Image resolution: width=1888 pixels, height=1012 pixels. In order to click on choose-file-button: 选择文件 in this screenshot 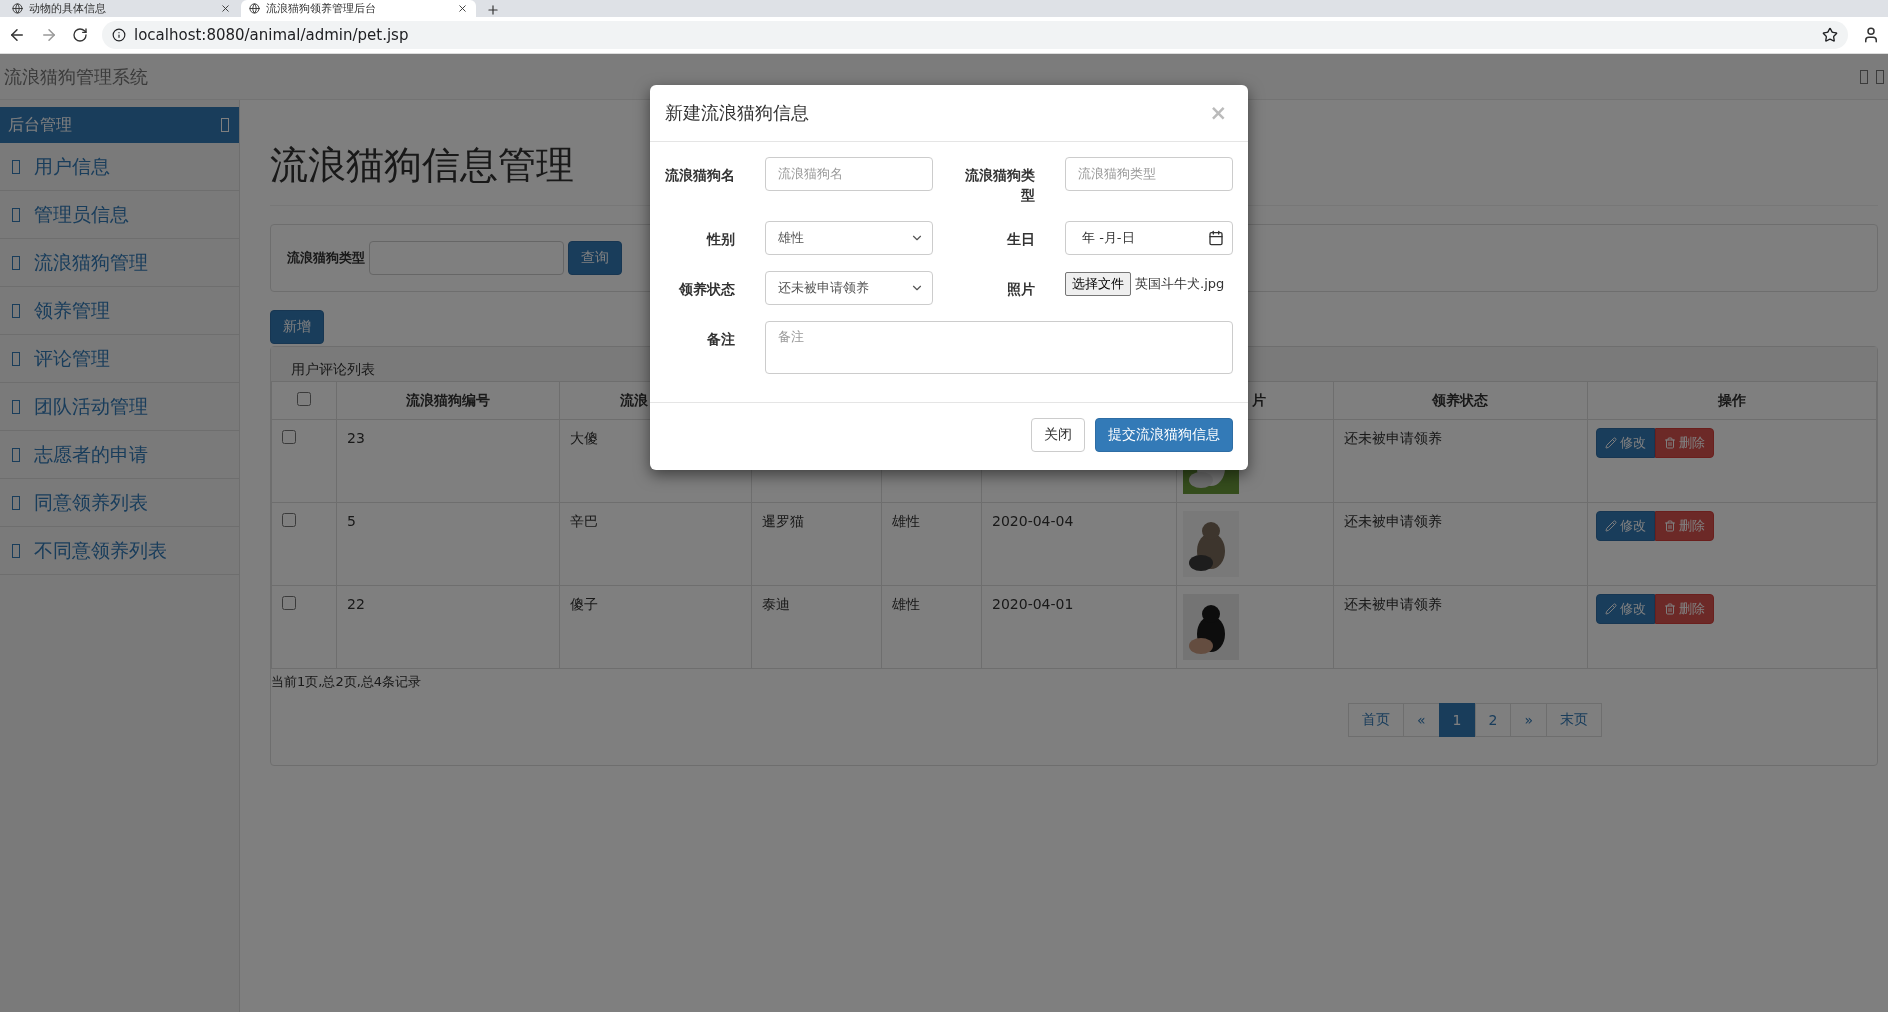, I will do `click(1098, 284)`.